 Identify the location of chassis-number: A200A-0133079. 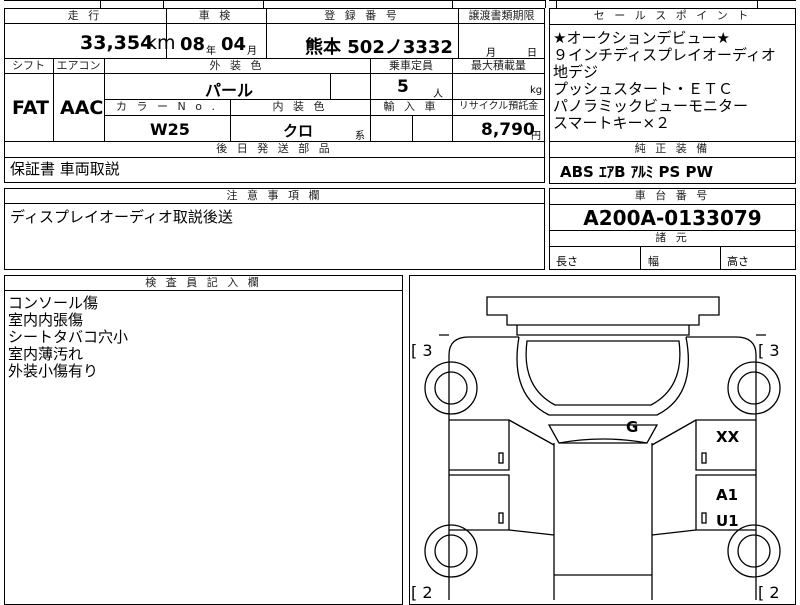
(672, 218).